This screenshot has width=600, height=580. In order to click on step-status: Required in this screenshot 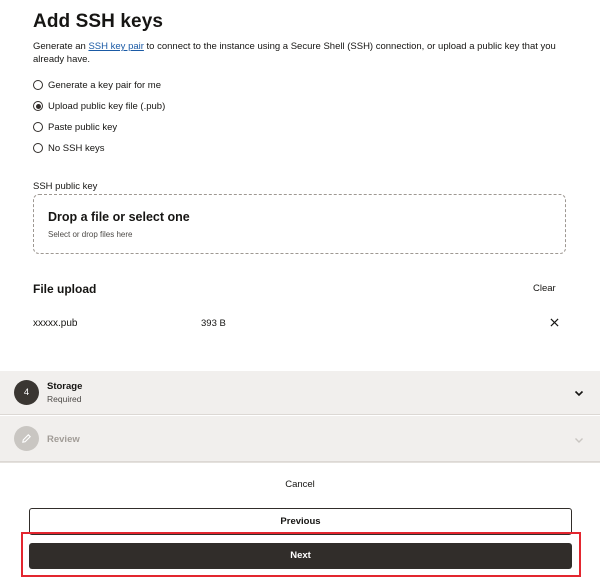, I will do `click(64, 399)`.